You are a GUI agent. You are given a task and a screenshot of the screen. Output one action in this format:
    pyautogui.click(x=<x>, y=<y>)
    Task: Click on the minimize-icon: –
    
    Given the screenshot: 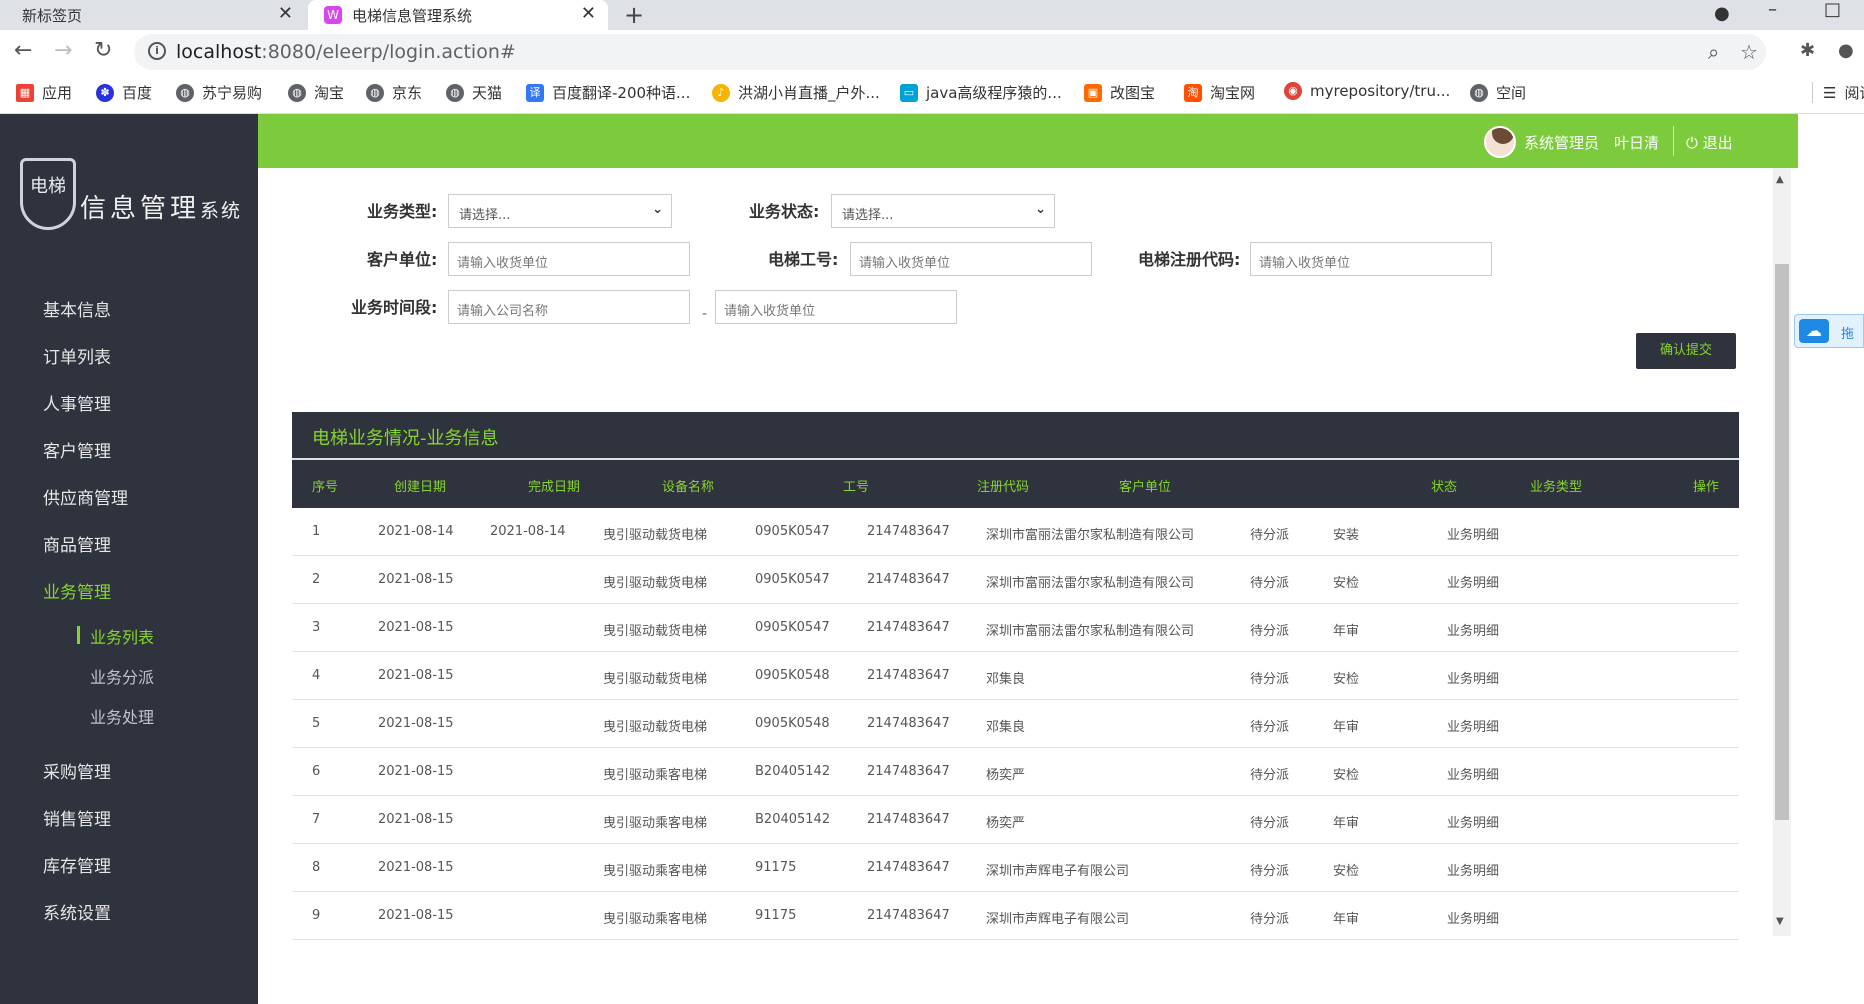 What is the action you would take?
    pyautogui.click(x=1772, y=10)
    